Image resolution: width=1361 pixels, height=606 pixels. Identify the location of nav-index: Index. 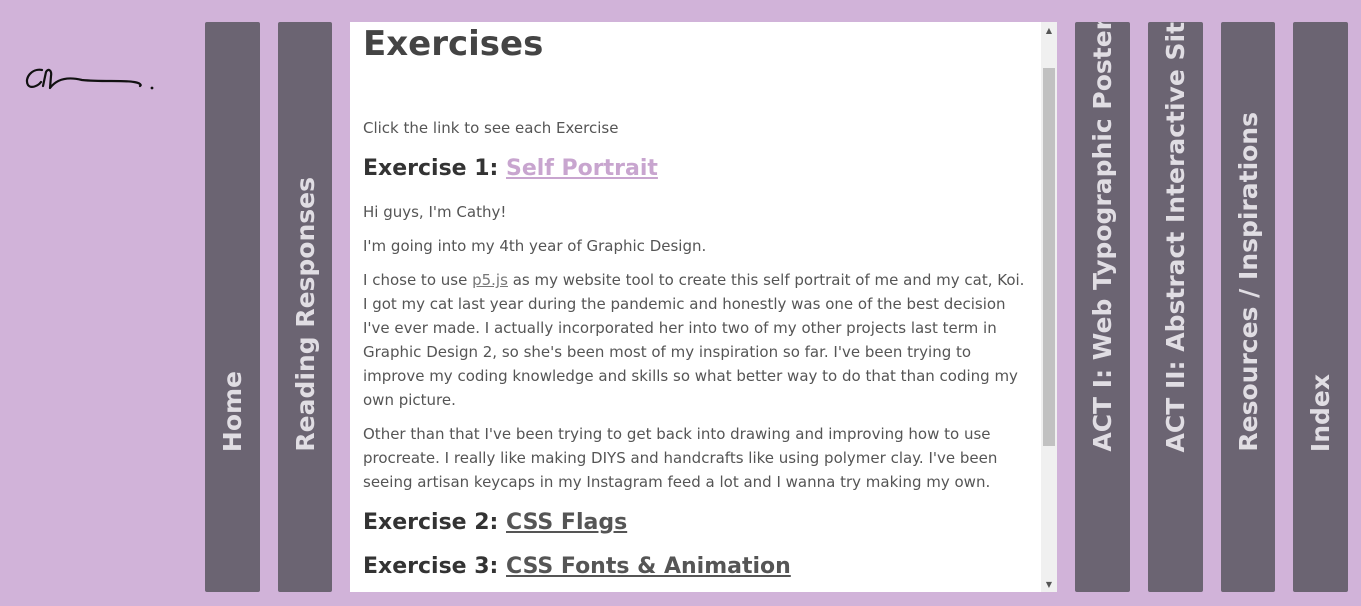
(1320, 307).